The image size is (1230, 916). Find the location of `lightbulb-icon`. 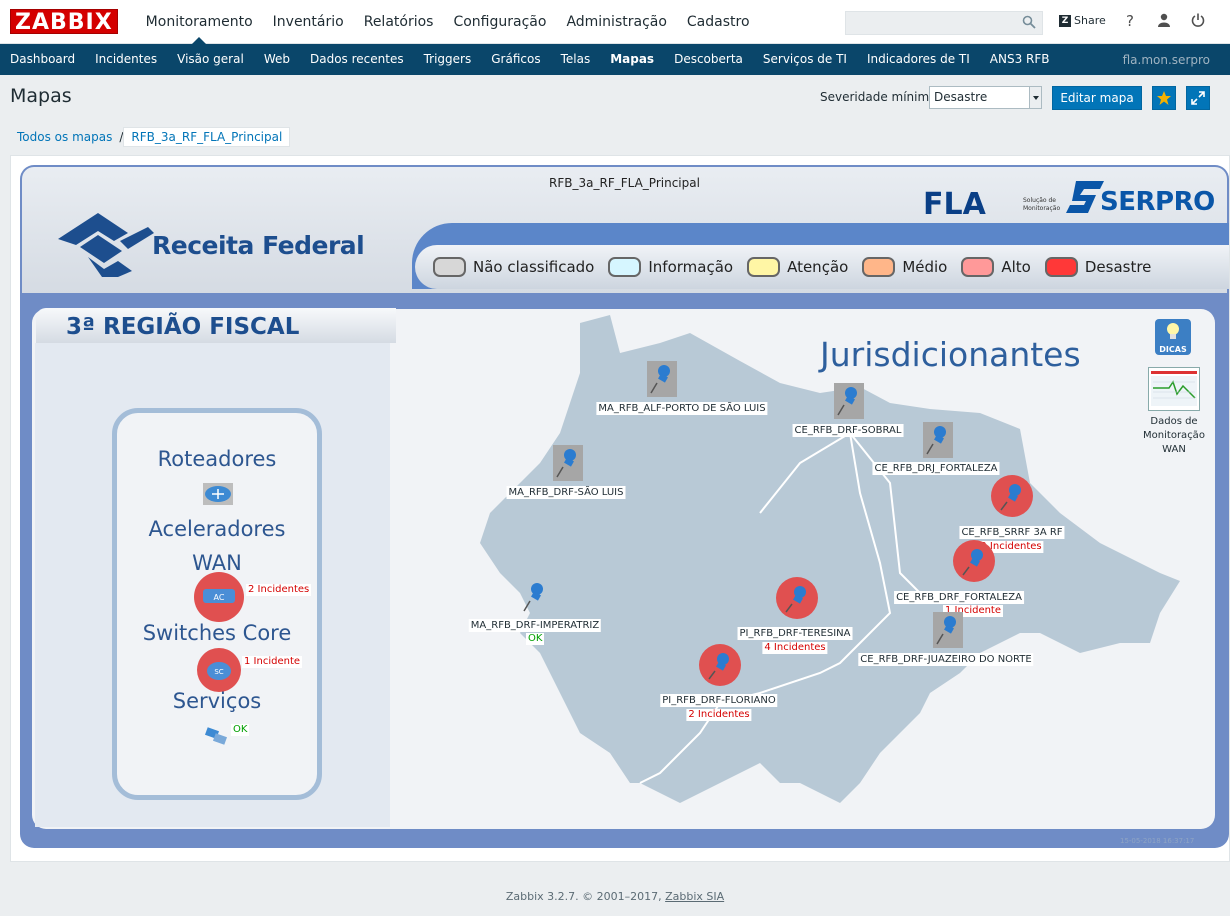

lightbulb-icon is located at coordinates (1173, 331).